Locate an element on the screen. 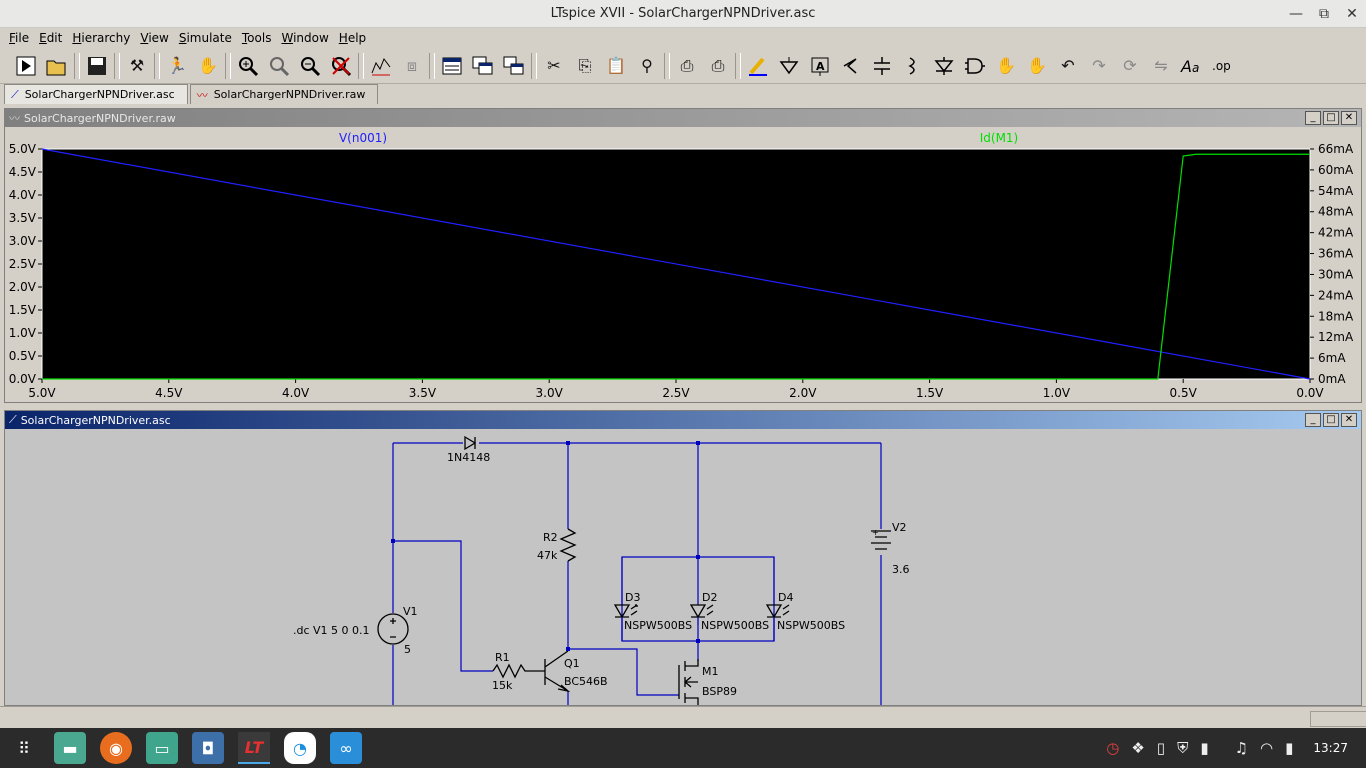  zoom-in-icon is located at coordinates (248, 66).